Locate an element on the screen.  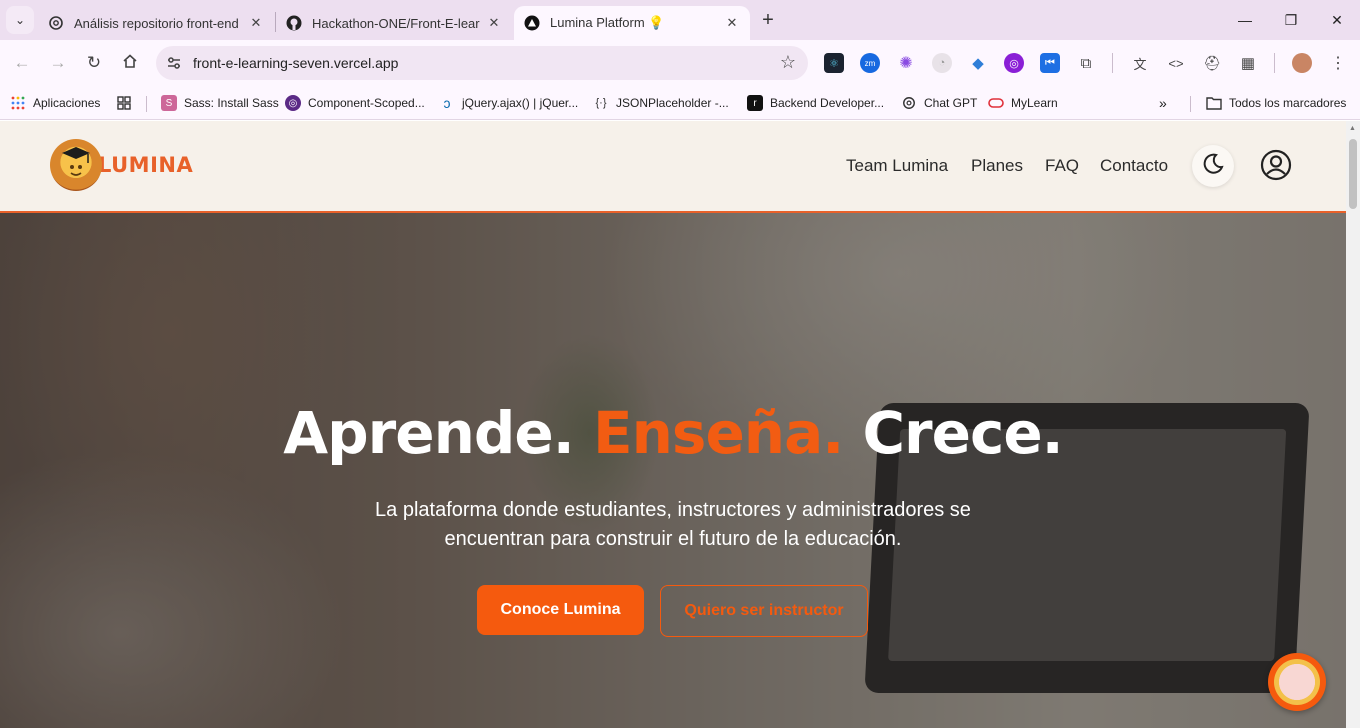
new-tab-button: + is located at coordinates (768, 20).